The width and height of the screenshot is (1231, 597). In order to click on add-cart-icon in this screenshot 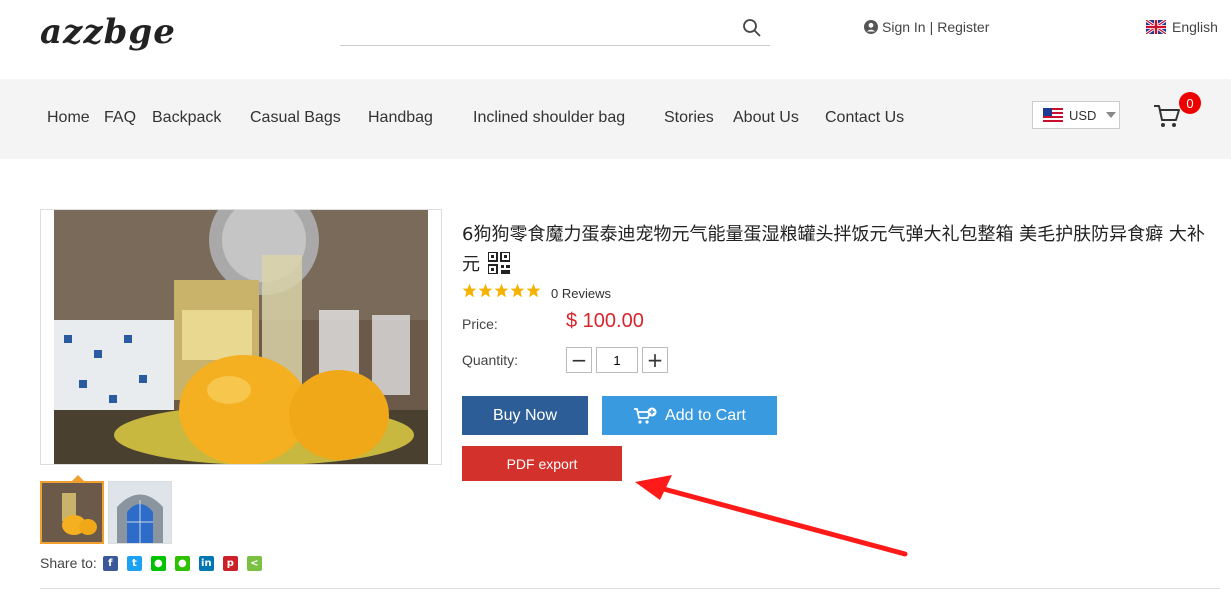, I will do `click(645, 415)`.